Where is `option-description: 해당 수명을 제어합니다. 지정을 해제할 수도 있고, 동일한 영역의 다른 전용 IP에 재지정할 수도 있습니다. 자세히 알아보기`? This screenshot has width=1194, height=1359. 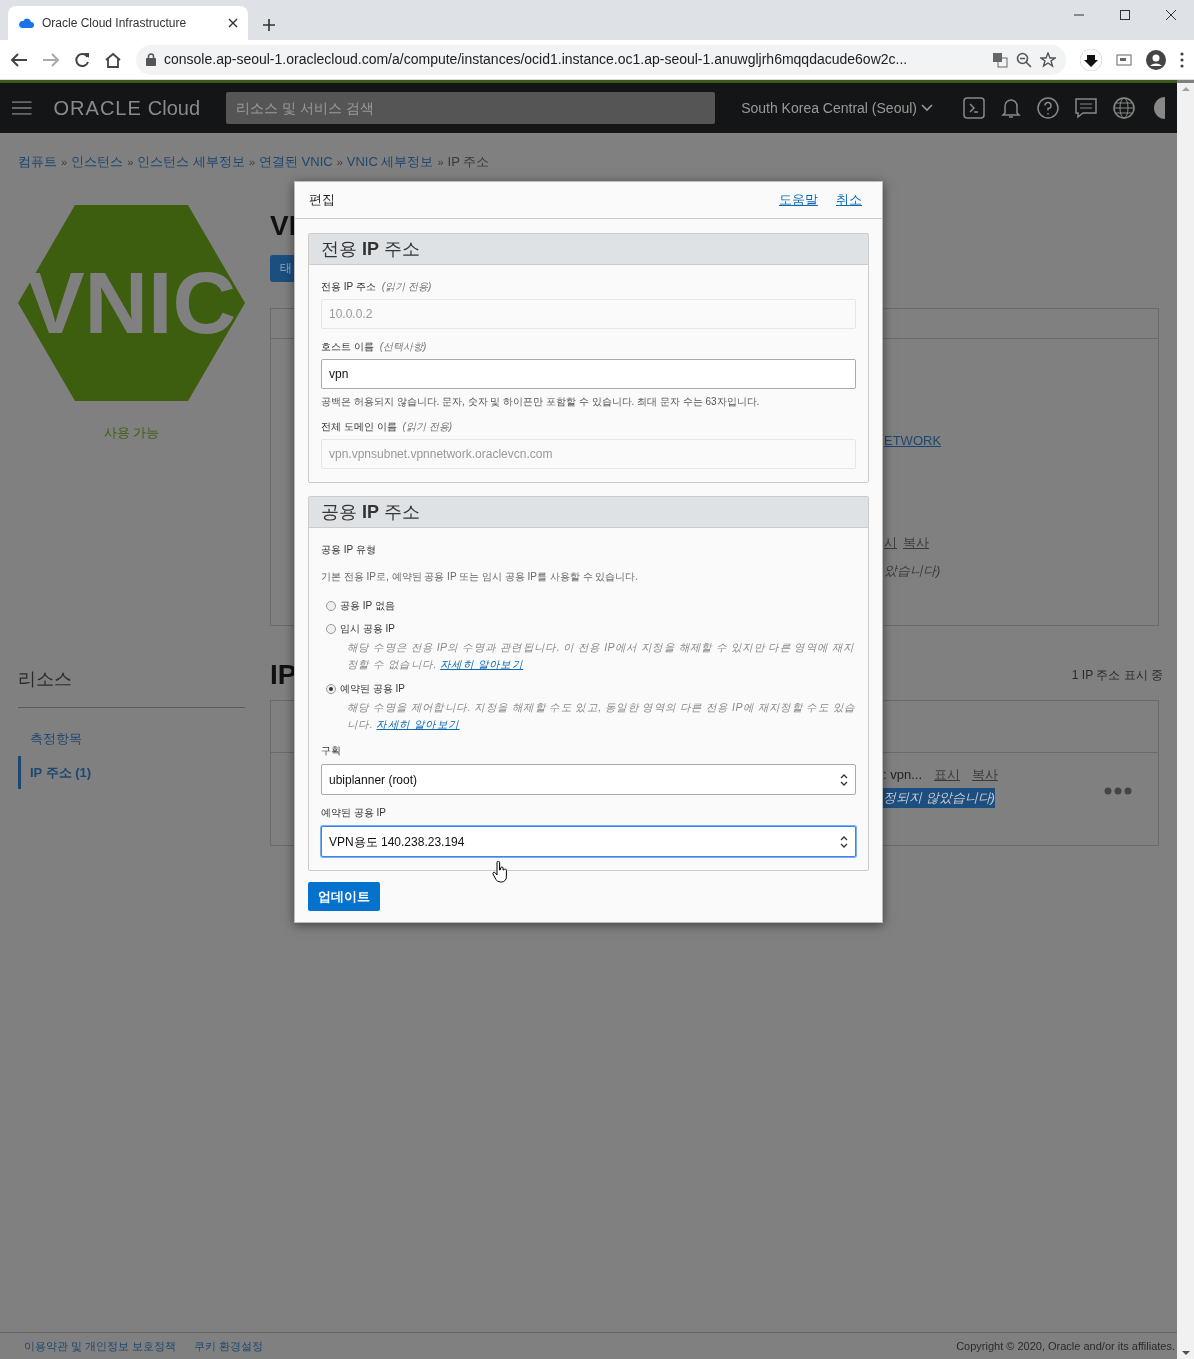 option-description: 해당 수명을 제어합니다. 지정을 해제할 수도 있고, 동일한 영역의 다른 전용 IP에 재지정할 수도 있습니다. 자세히 알아보기 is located at coordinates (601, 716).